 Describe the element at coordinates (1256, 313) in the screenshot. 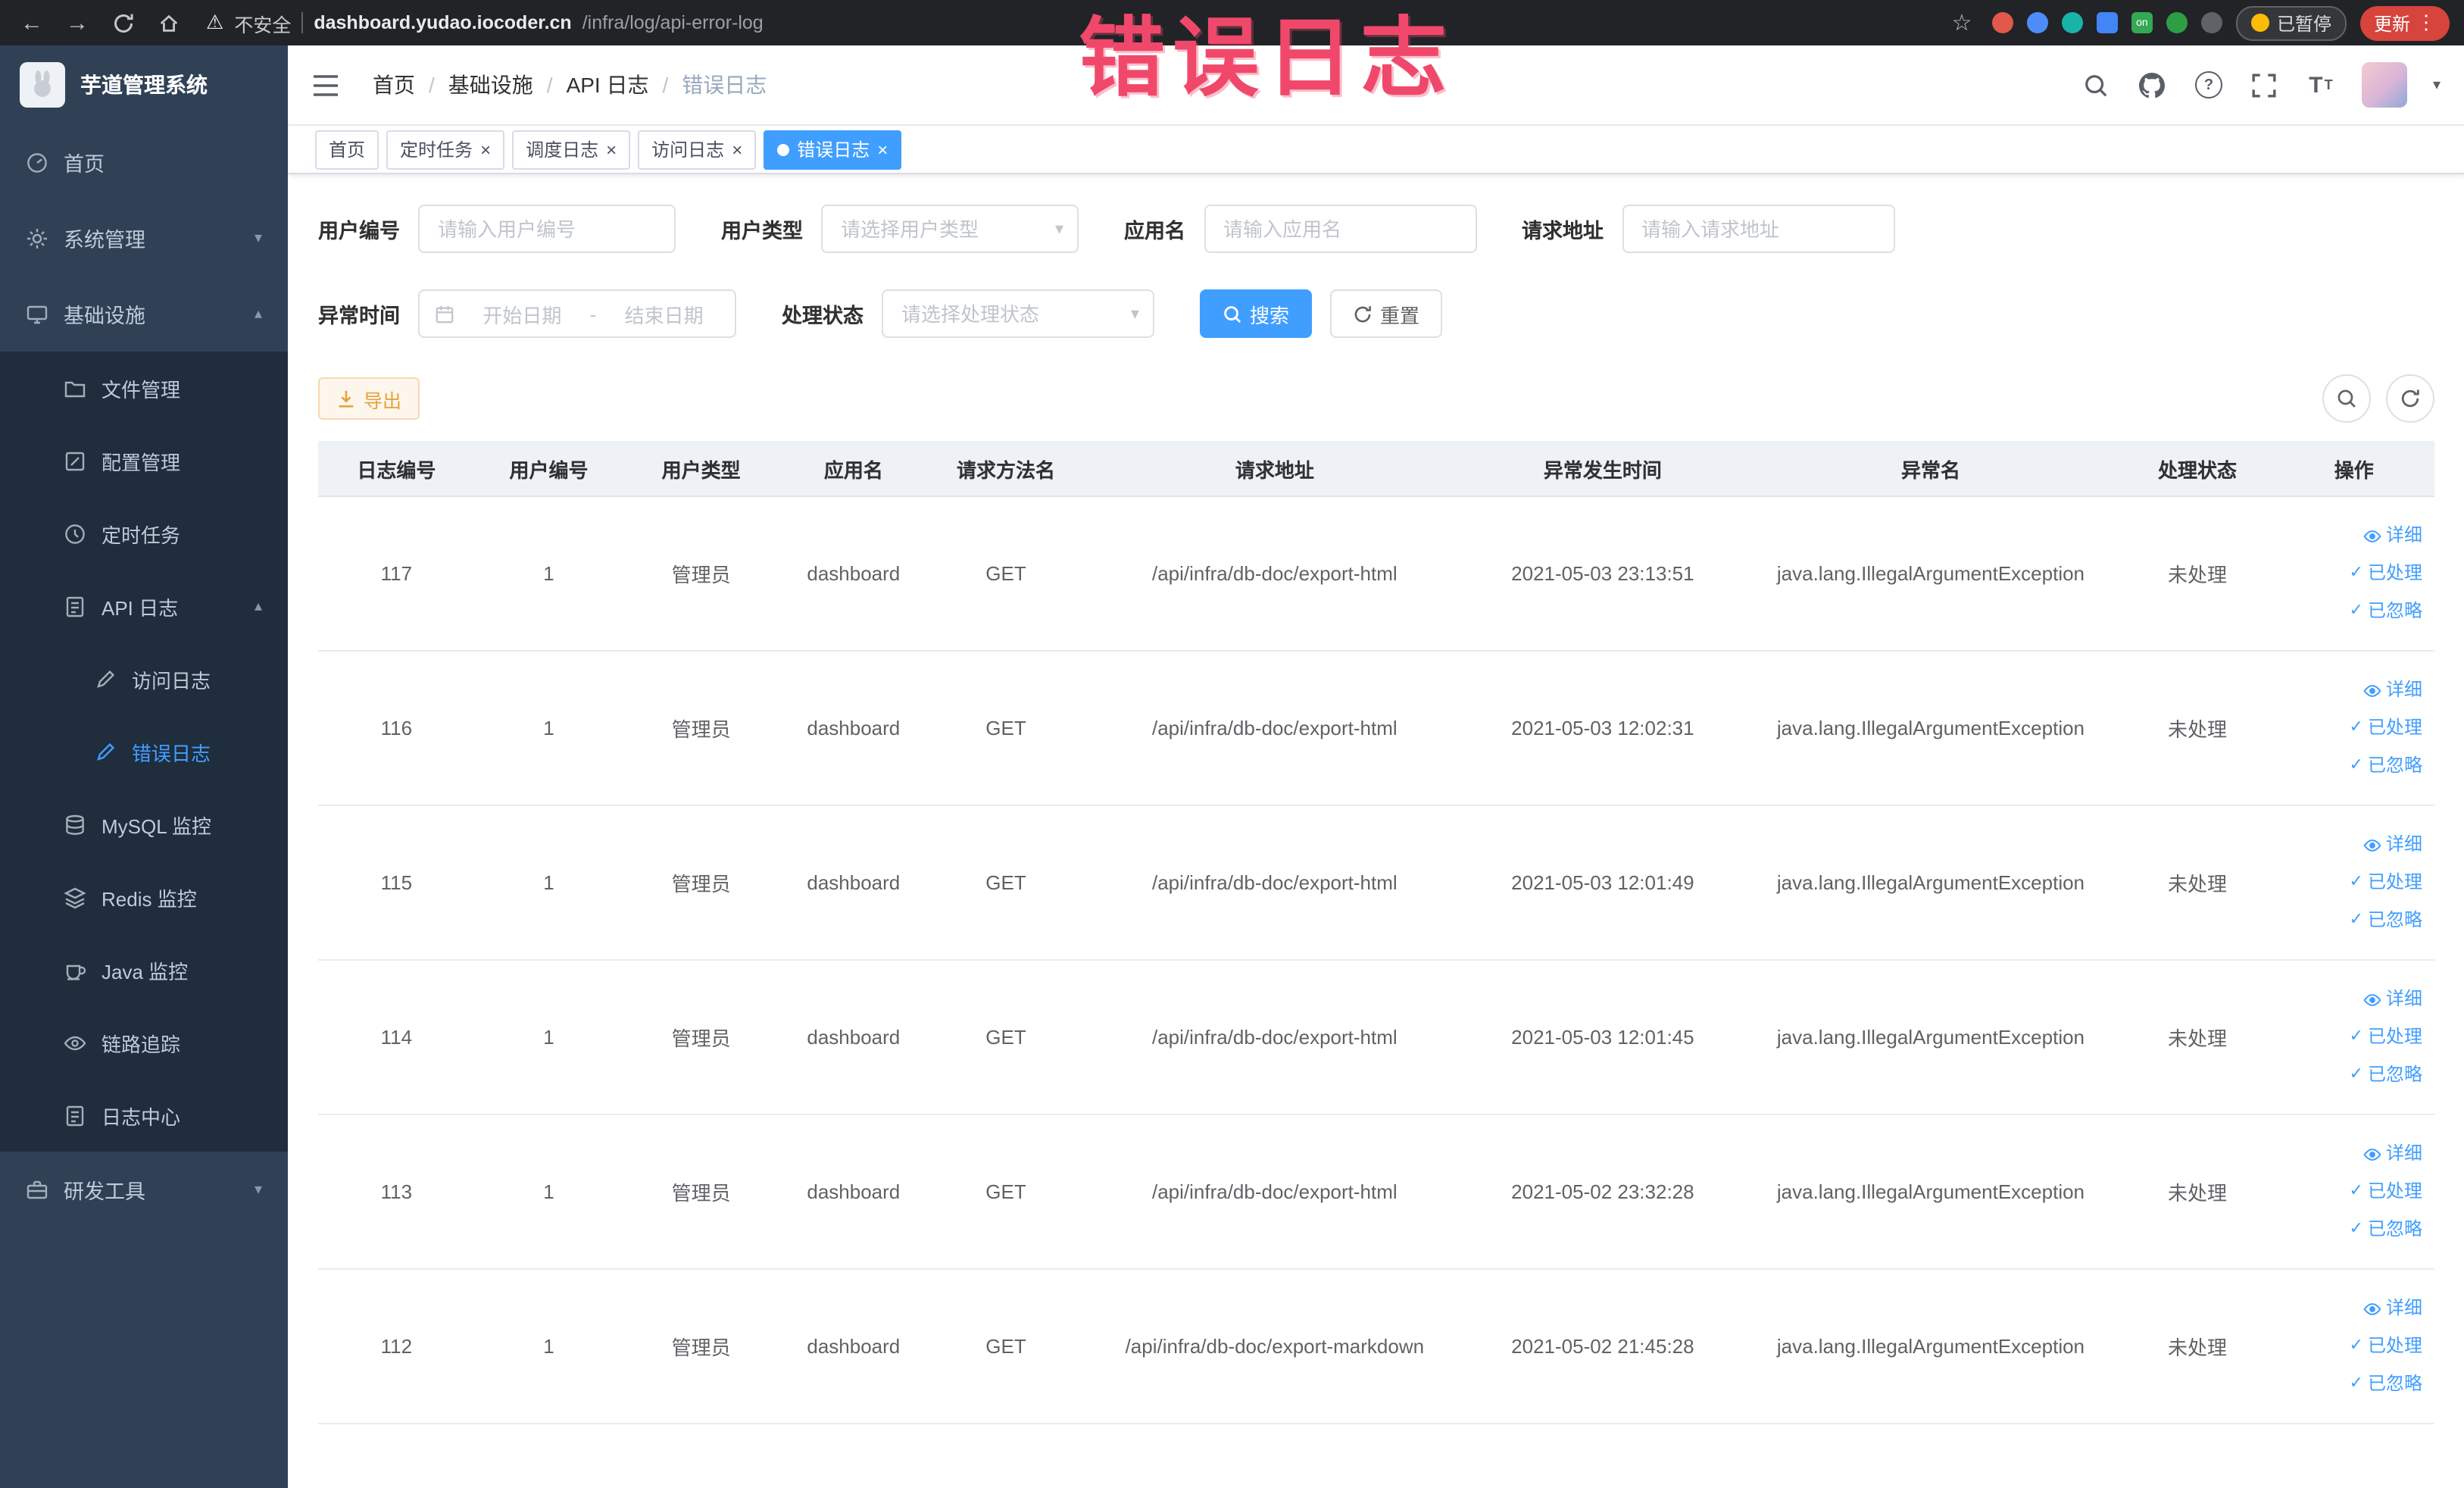

I see `search-button: 搜索` at that location.